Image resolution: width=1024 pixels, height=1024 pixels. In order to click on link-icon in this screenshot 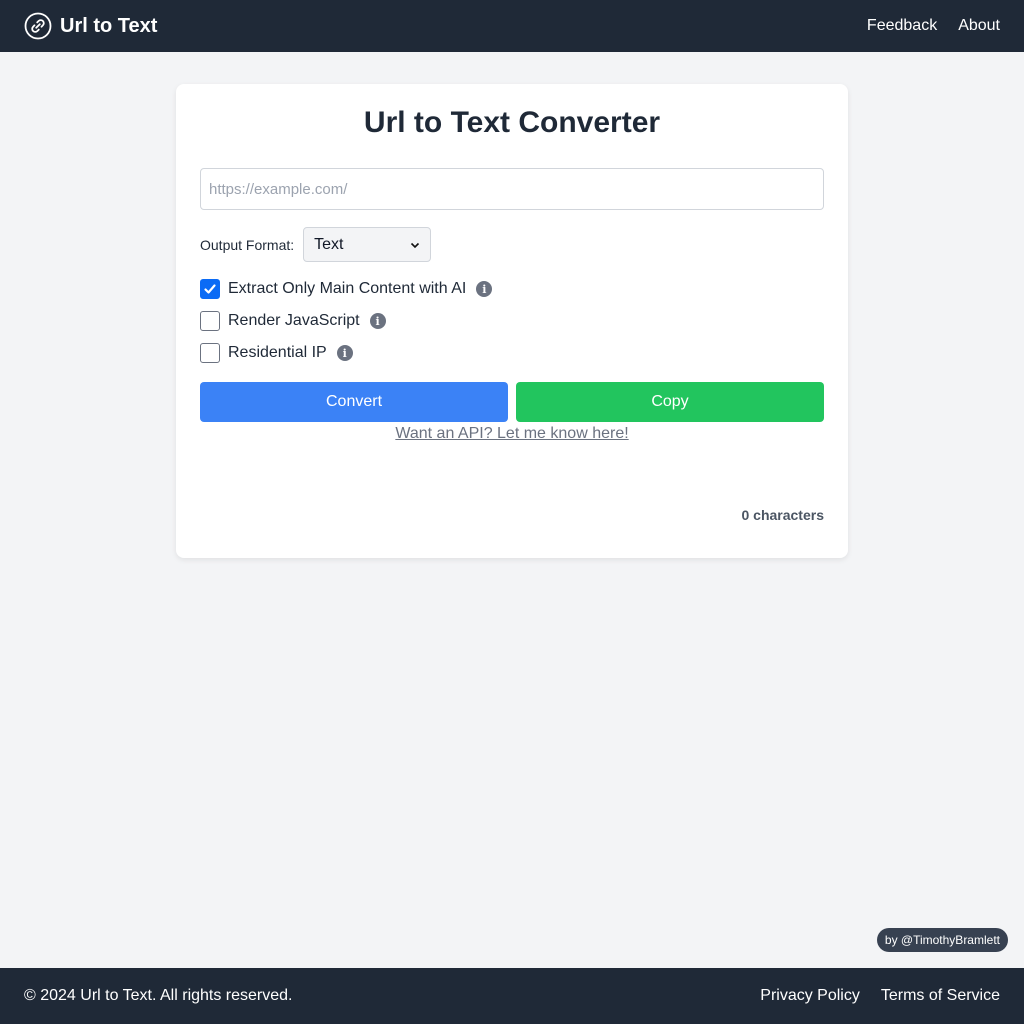, I will do `click(38, 26)`.